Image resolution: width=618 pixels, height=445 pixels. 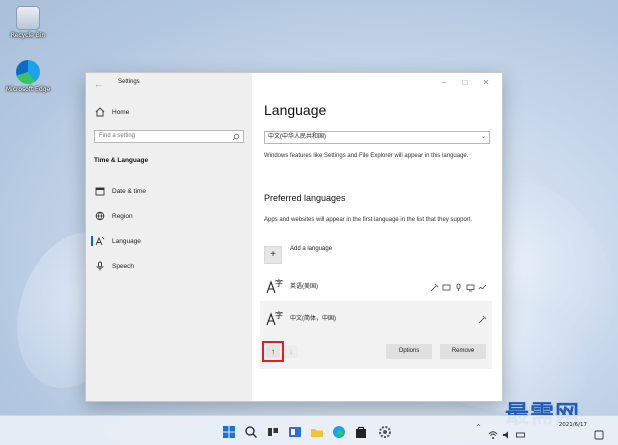 I want to click on desktop-icon-edge: Microsoft Edge, so click(x=28, y=76).